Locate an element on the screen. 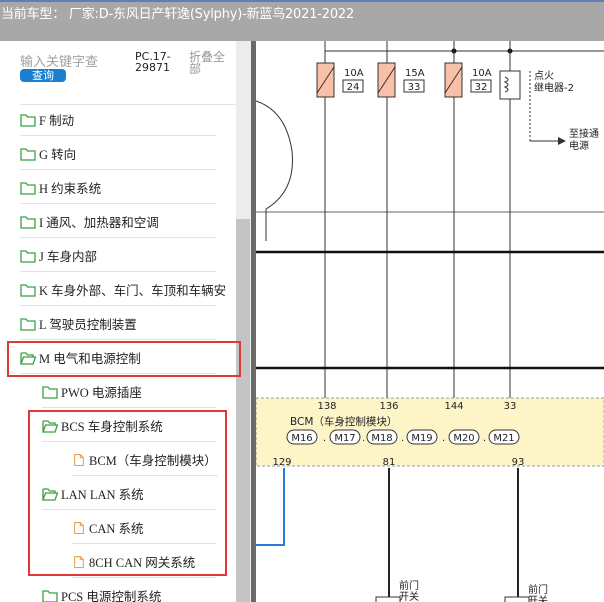  bcm-pin-bottom-3: 93 is located at coordinates (518, 462).